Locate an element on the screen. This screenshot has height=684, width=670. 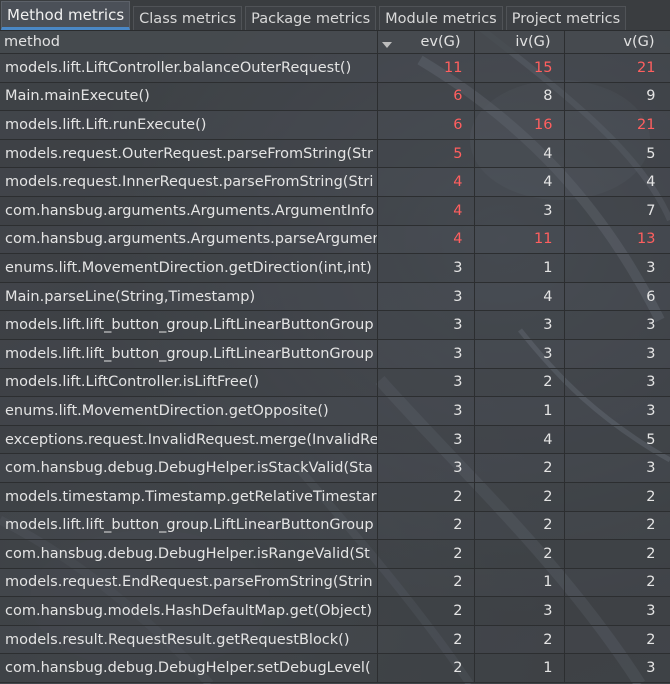
column-header-method: method is located at coordinates (189, 42).